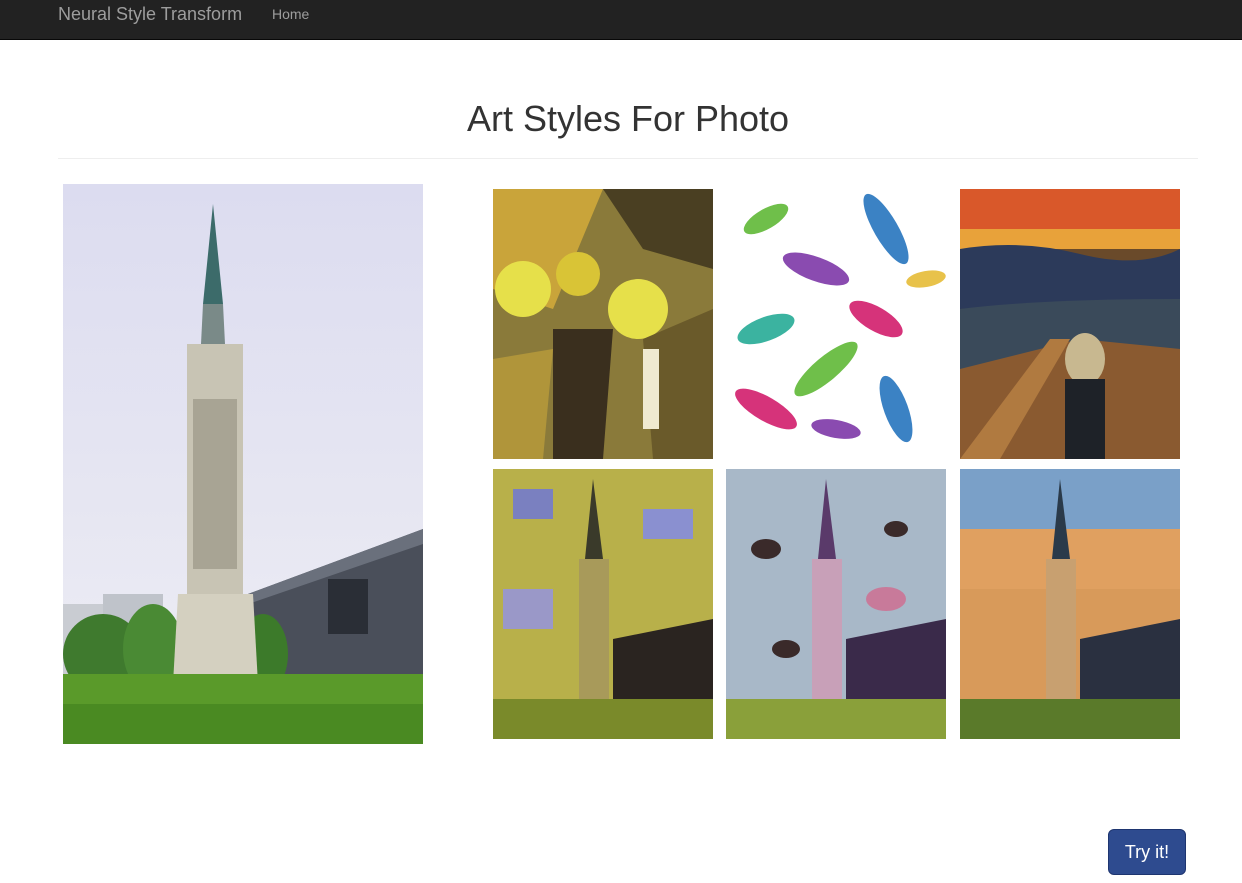 The image size is (1242, 883). What do you see at coordinates (1070, 604) in the screenshot?
I see `stylized-result-scream` at bounding box center [1070, 604].